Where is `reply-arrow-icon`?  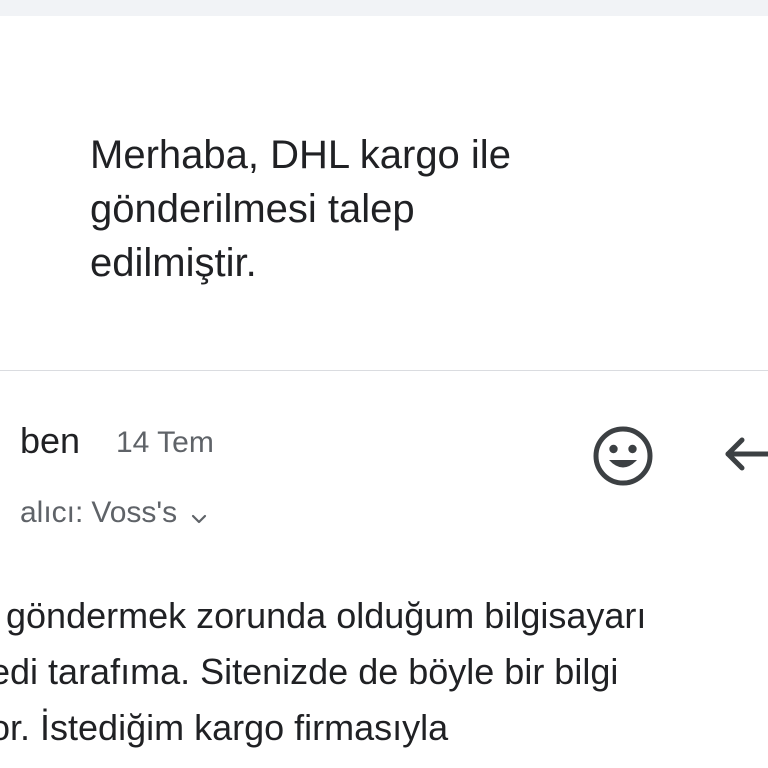 reply-arrow-icon is located at coordinates (746, 454).